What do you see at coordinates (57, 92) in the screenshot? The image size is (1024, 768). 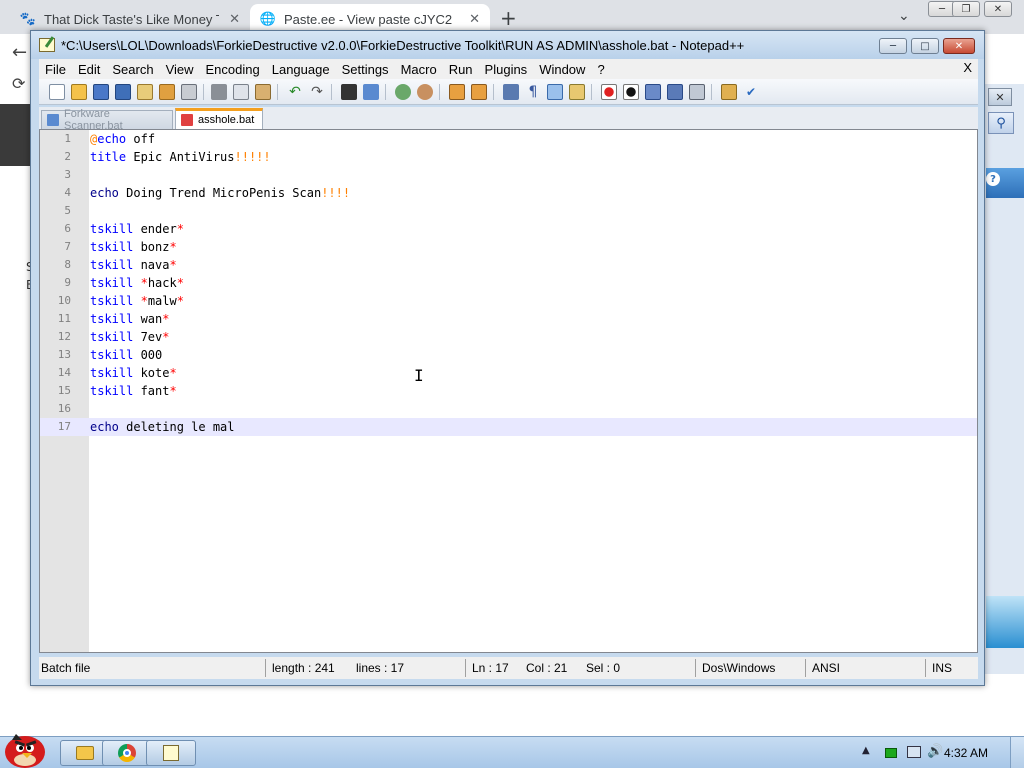 I see `new-file-icon` at bounding box center [57, 92].